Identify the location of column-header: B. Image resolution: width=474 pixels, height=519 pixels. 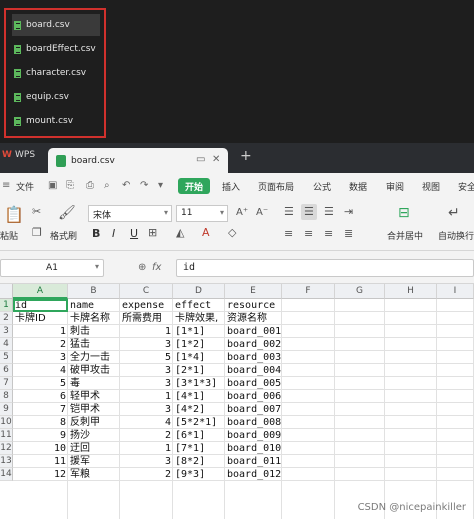
(94, 291).